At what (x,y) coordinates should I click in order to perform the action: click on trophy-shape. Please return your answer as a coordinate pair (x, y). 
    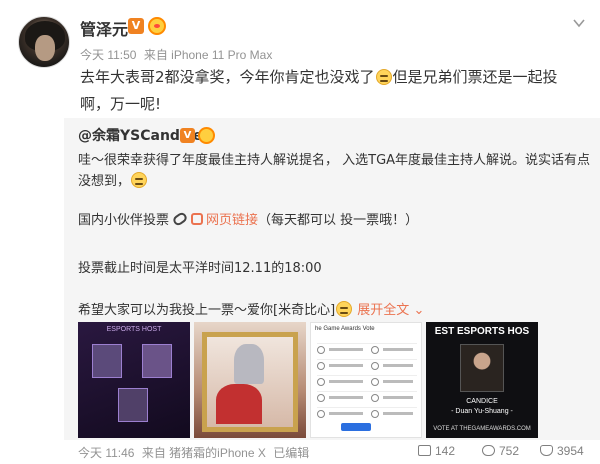
    Looking at the image, I should click on (249, 364).